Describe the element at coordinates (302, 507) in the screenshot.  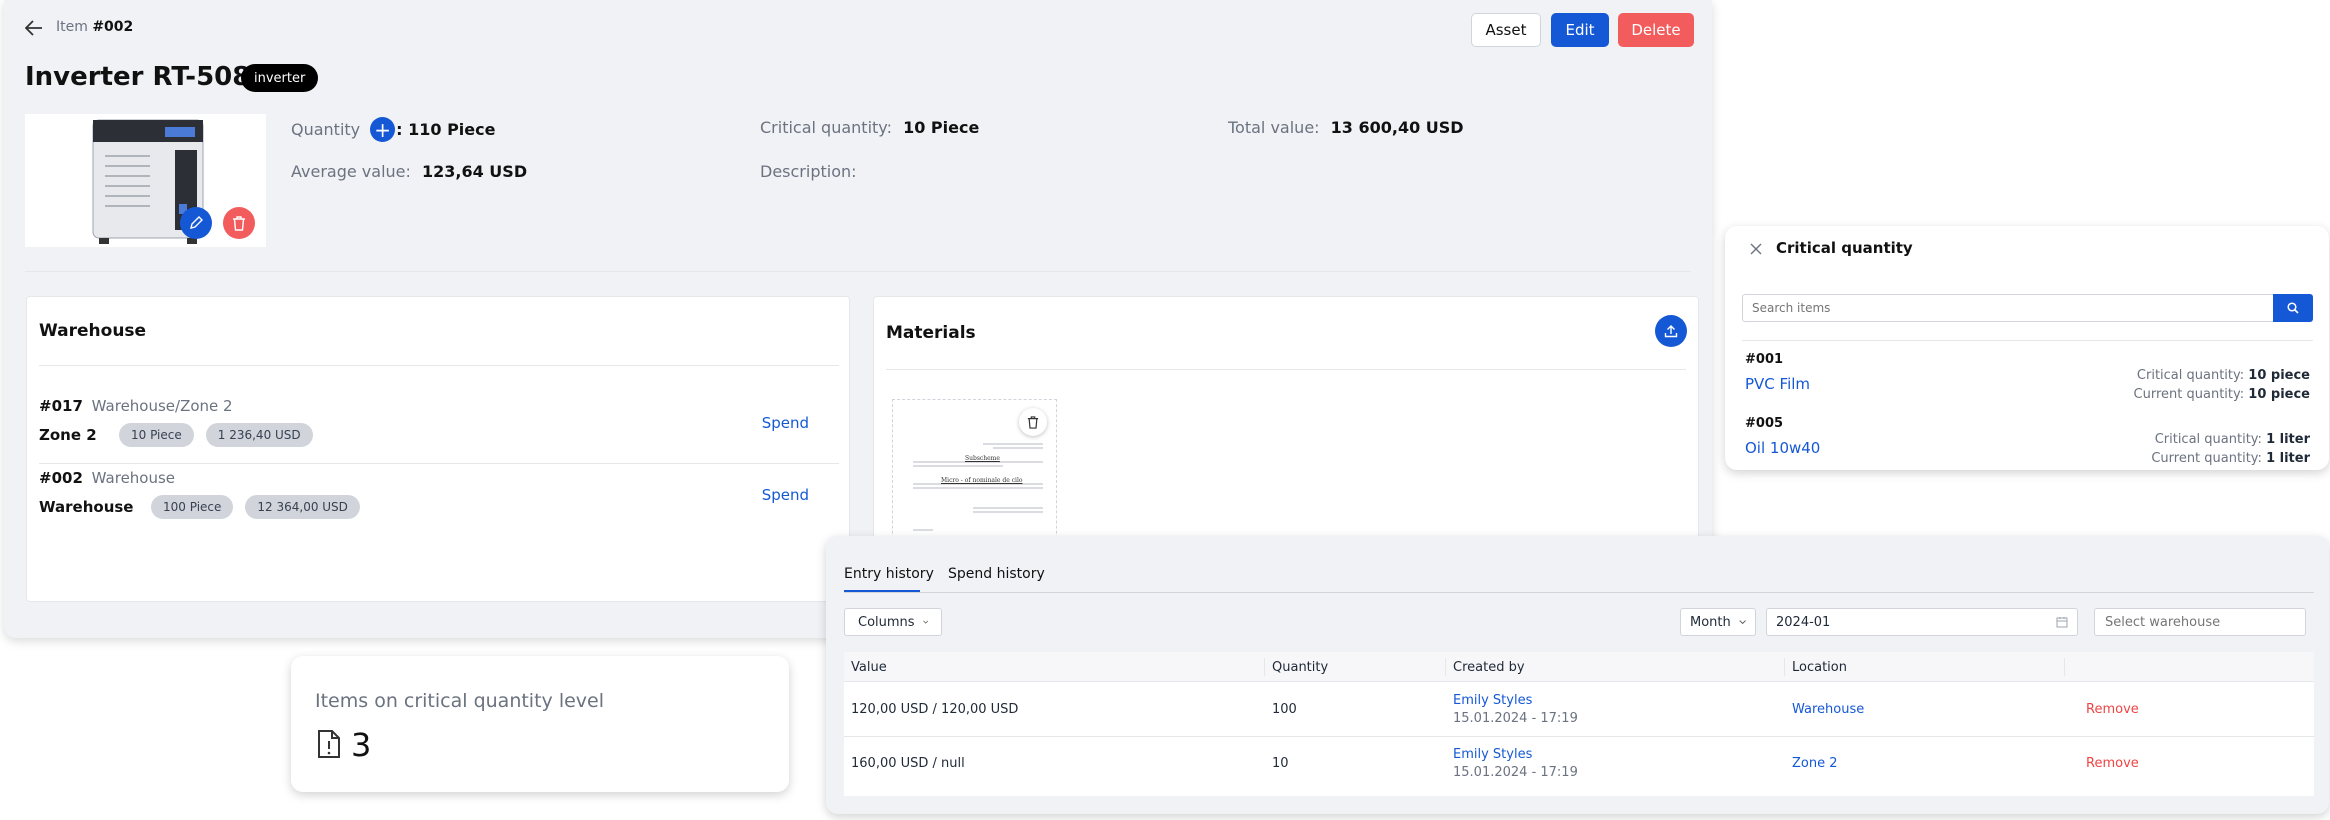
I see `value-badge: 12 364,00 USD` at that location.